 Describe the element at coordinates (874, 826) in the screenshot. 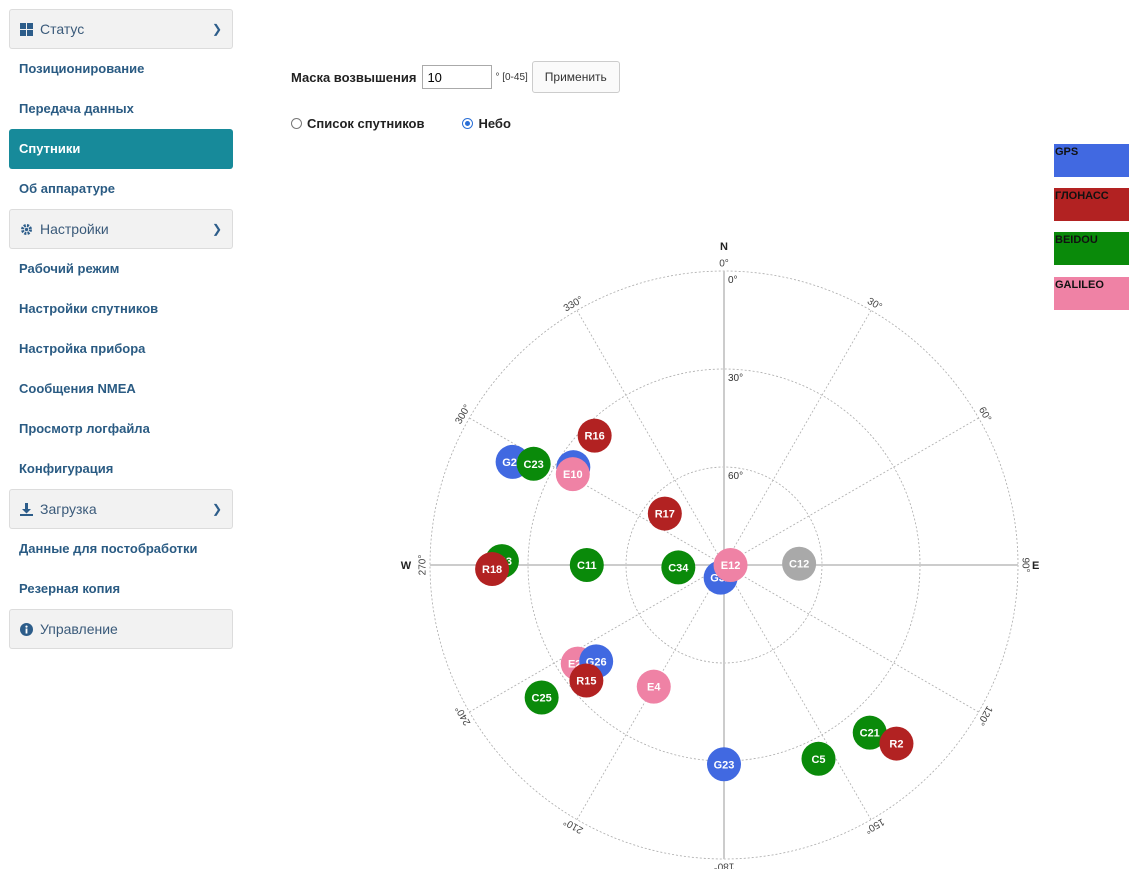

I see `azimuth-label-150: 150°` at that location.